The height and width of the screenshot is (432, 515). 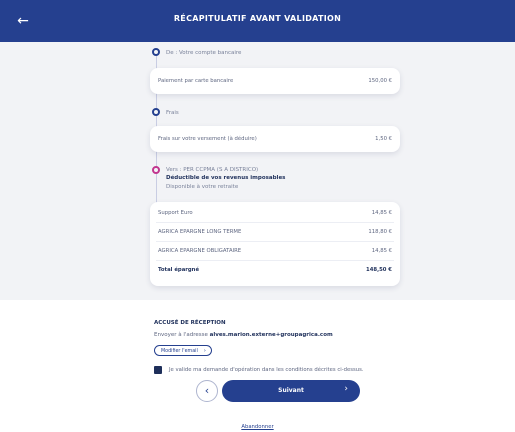 I want to click on abandon-link: Abandonner, so click(x=257, y=427).